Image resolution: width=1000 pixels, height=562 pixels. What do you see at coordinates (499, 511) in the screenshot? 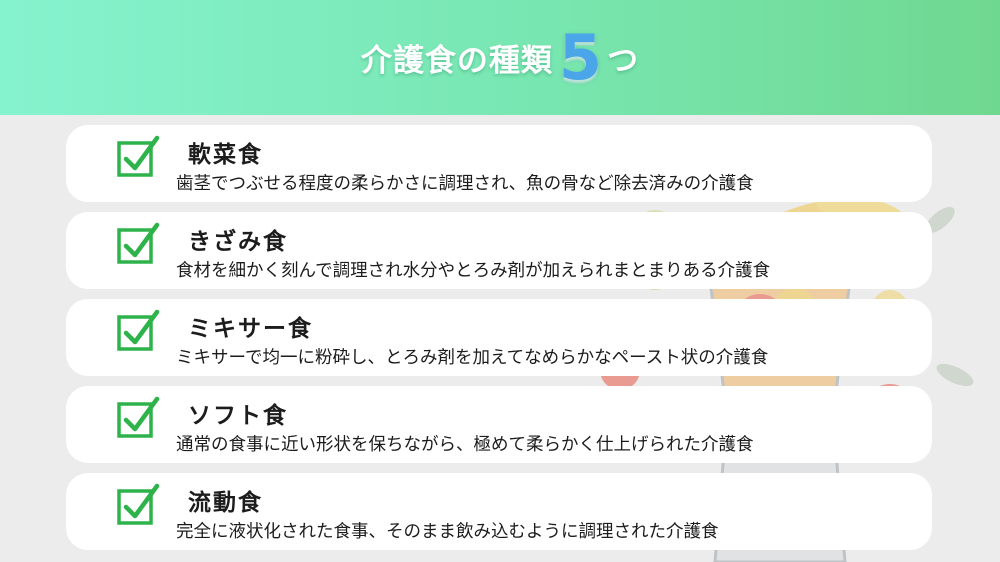
I see `list-item: 流動食 完全に液状化された食事、そのまま飲み込むように調理された介護食` at bounding box center [499, 511].